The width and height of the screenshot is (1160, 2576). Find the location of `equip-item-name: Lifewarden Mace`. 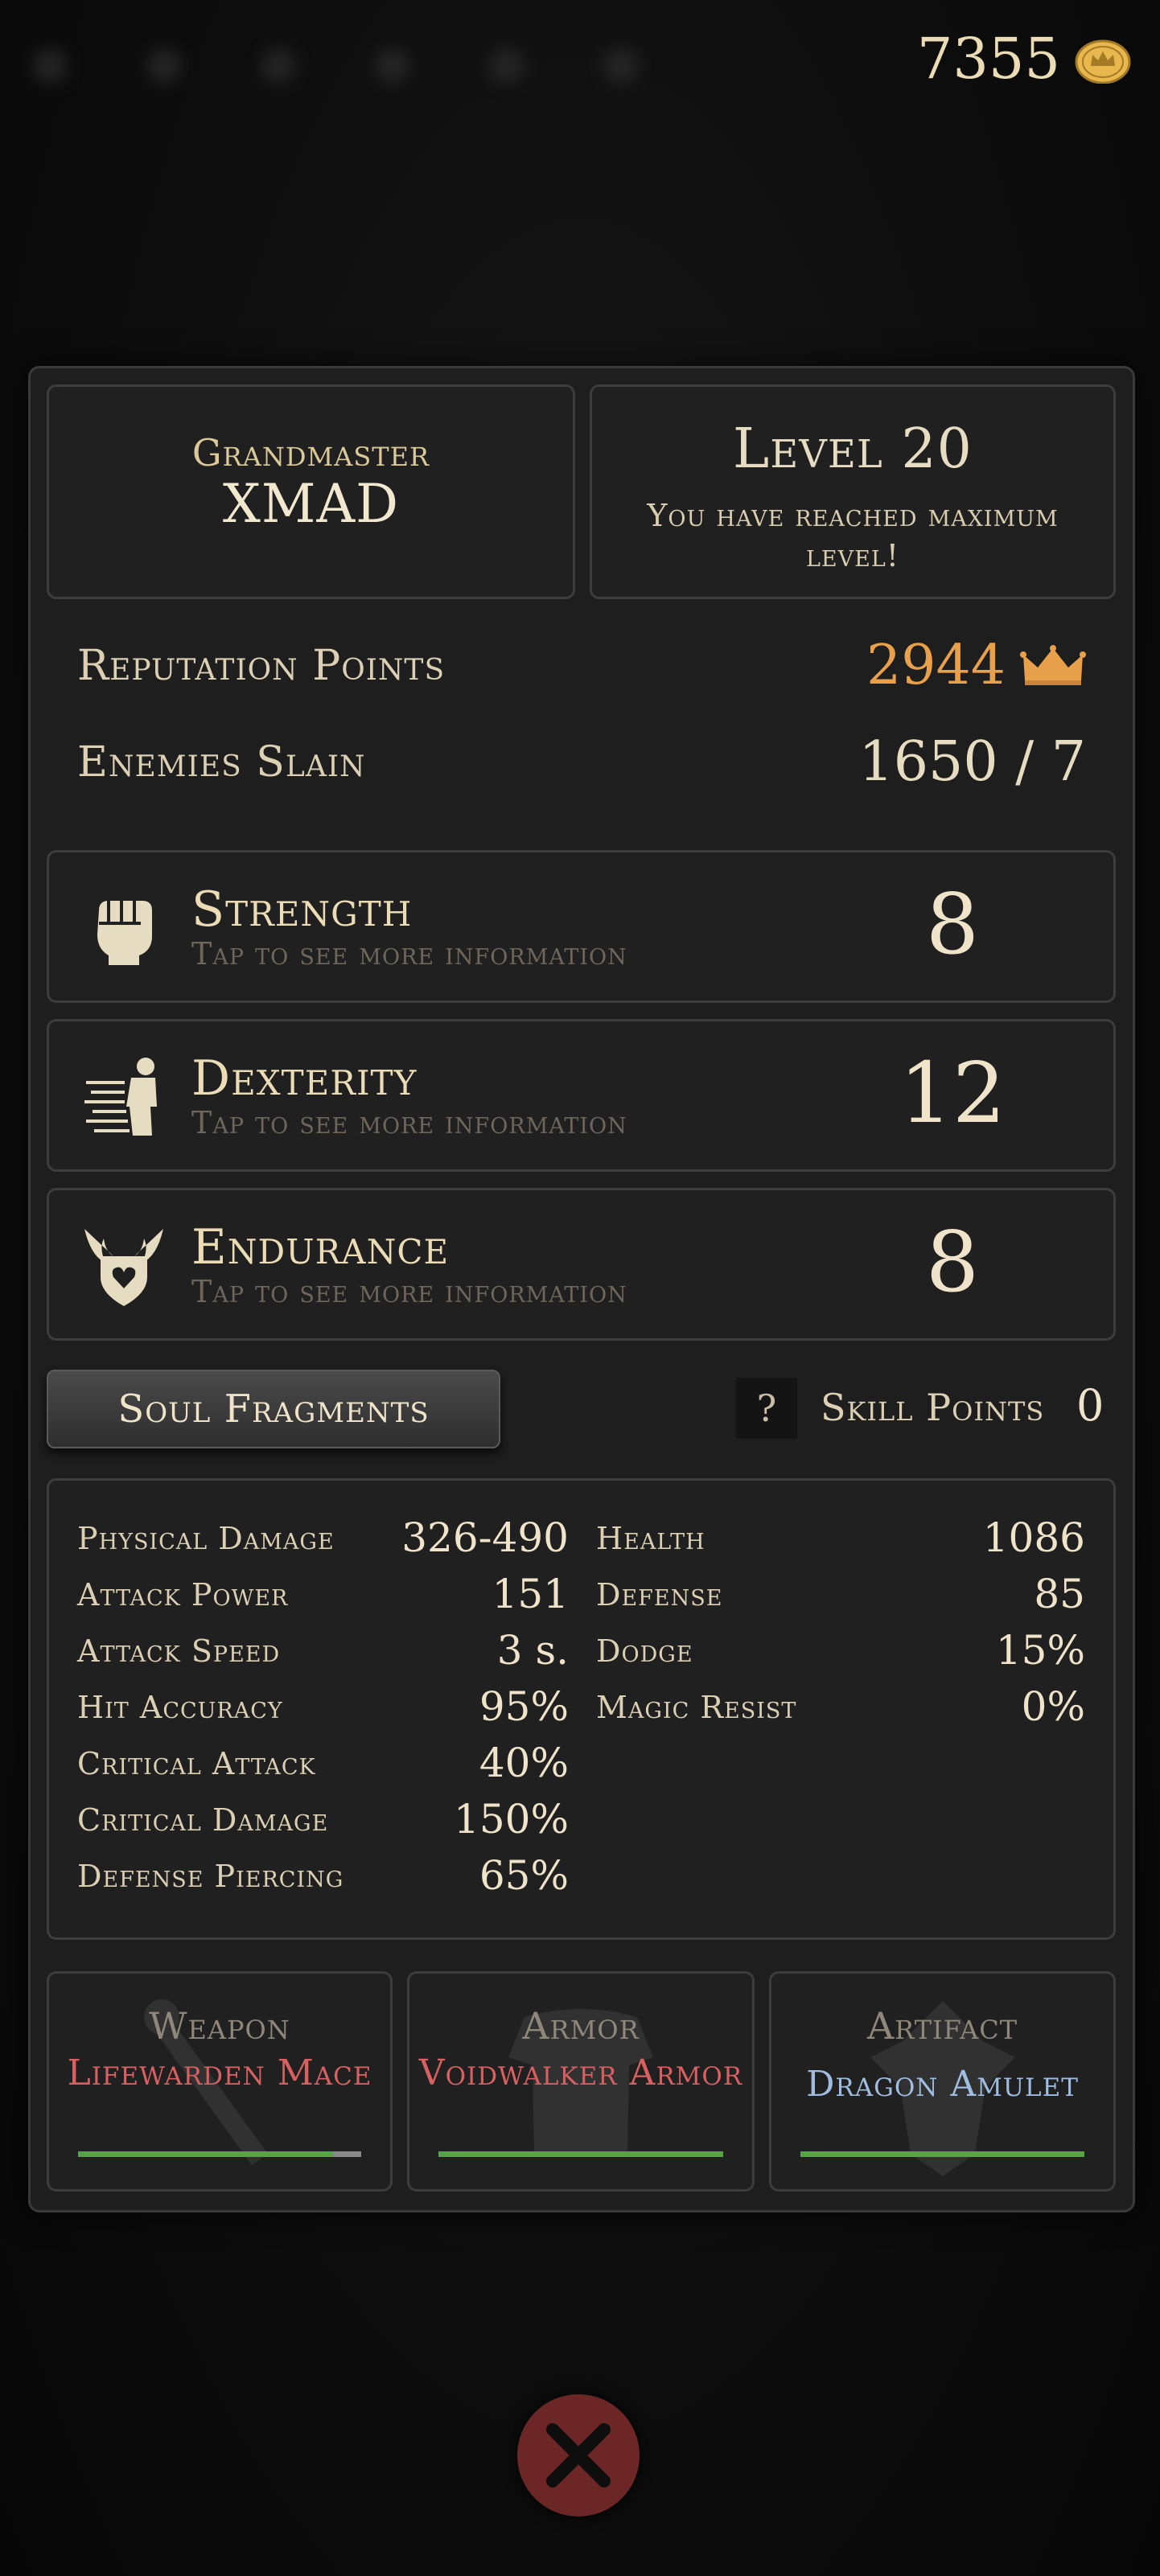

equip-item-name: Lifewarden Mace is located at coordinates (219, 2072).